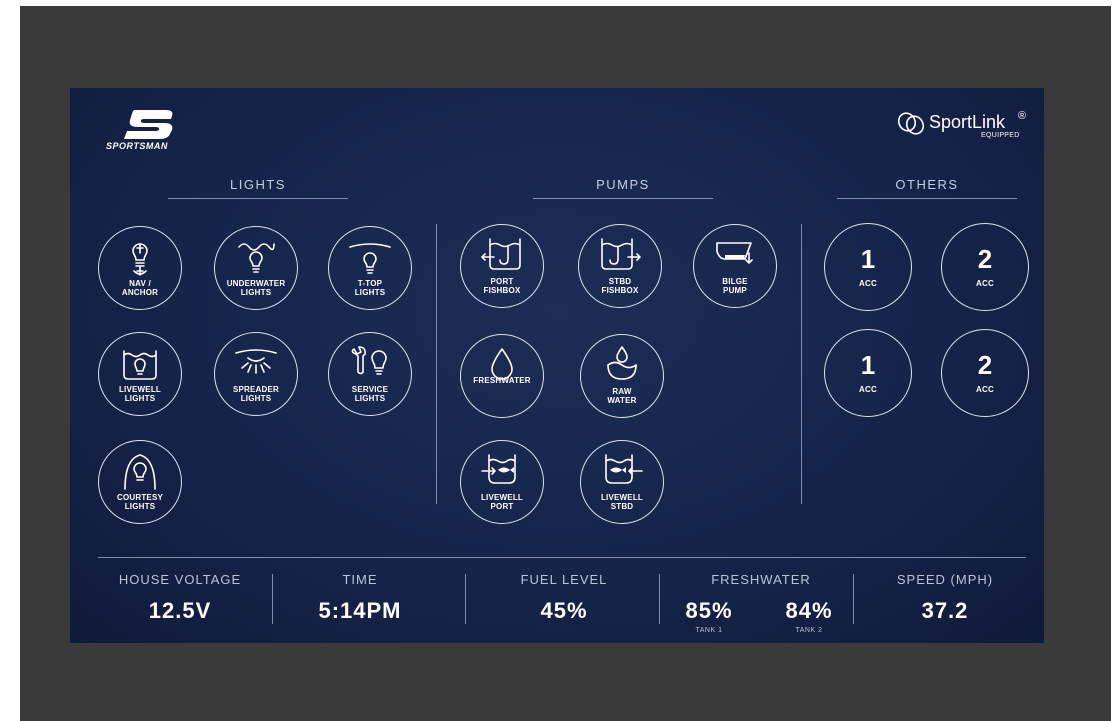 The image size is (1114, 721). I want to click on spreader-lights-button: SPREADER LIGHTS, so click(256, 374).